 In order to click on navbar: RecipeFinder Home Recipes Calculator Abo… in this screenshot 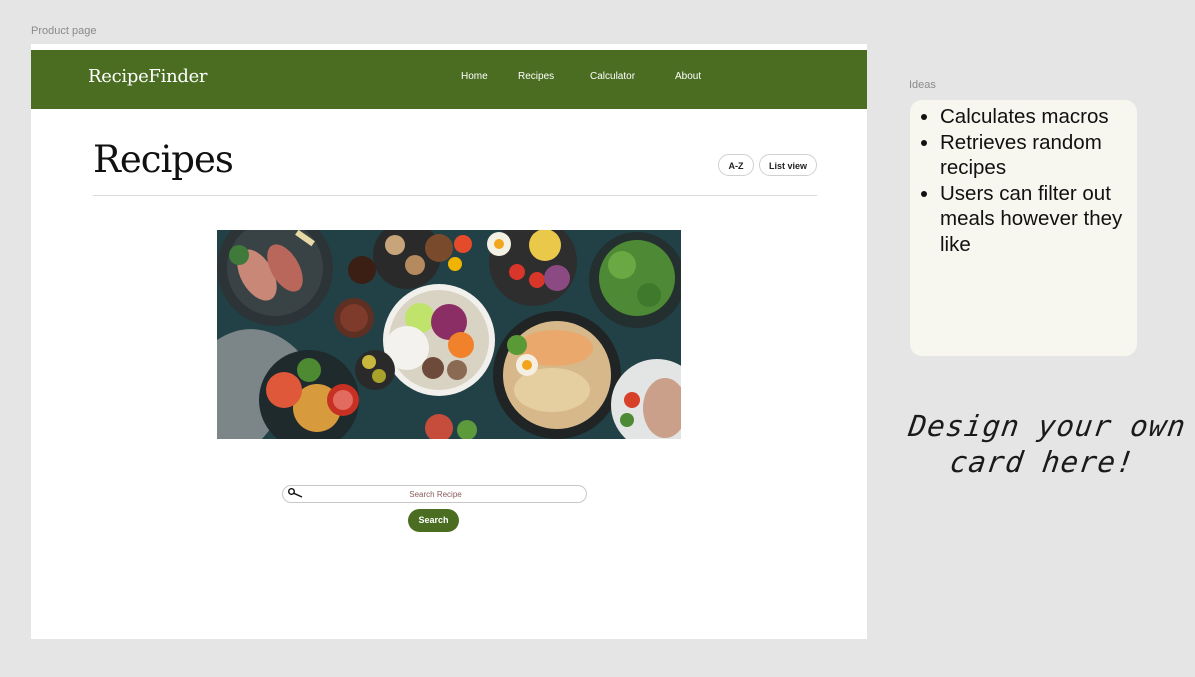, I will do `click(449, 79)`.